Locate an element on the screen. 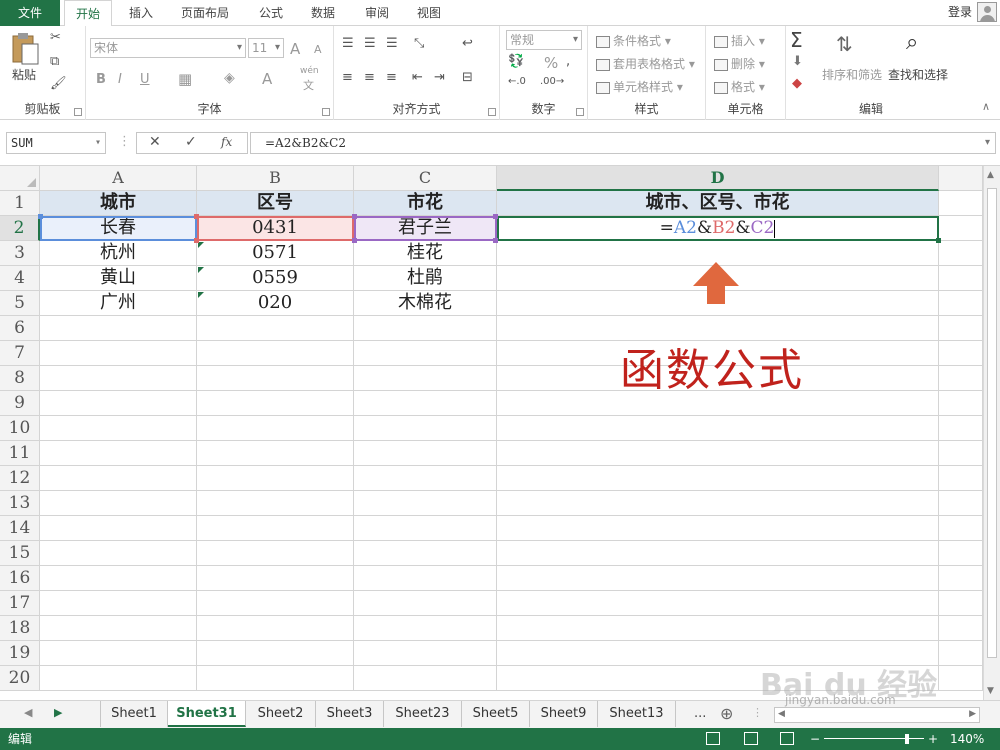  cell-a3: 杭州 is located at coordinates (118, 253).